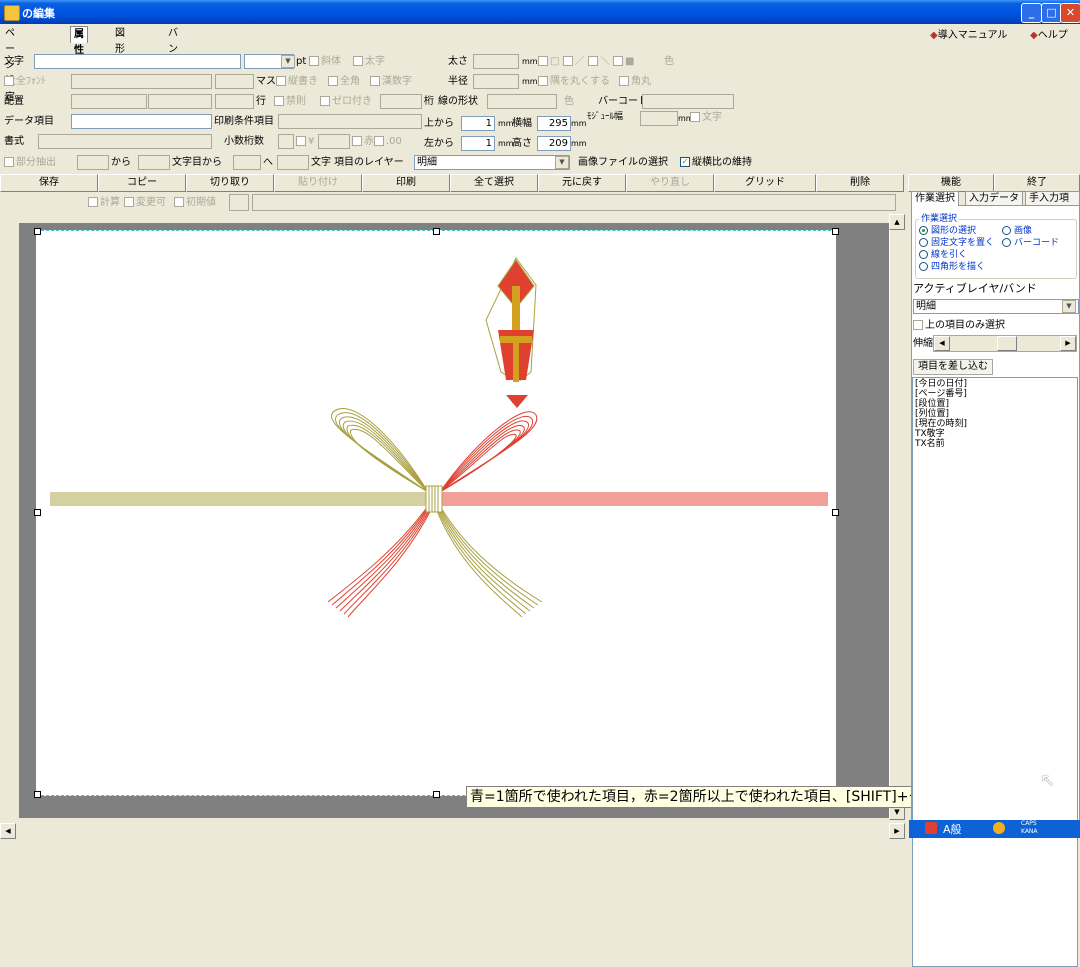  I want to click on print-button: 印刷, so click(406, 183).